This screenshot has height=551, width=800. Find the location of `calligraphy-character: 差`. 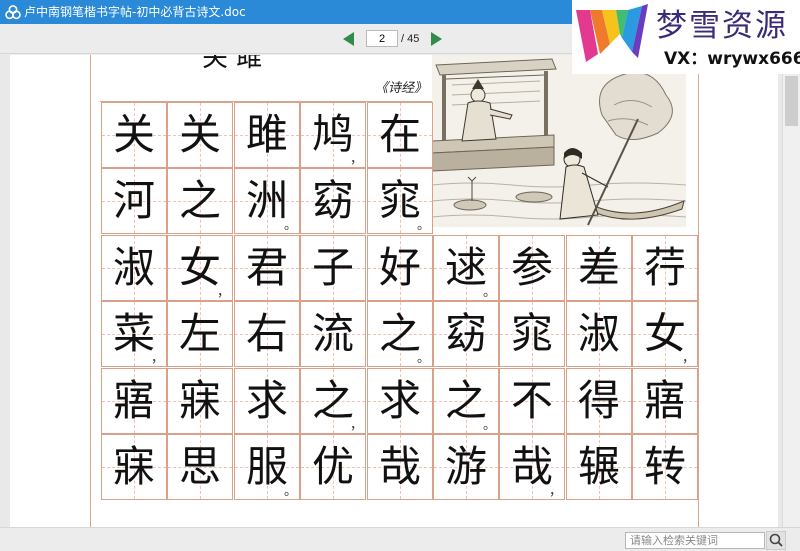

calligraphy-character: 差 is located at coordinates (598, 267).